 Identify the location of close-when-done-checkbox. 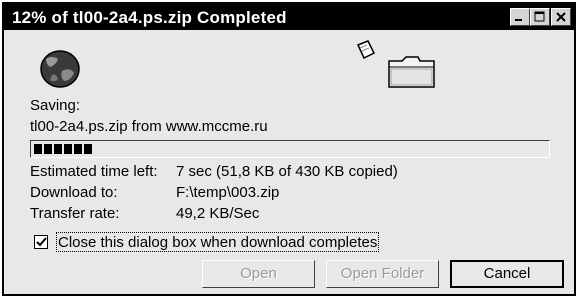
(41, 242).